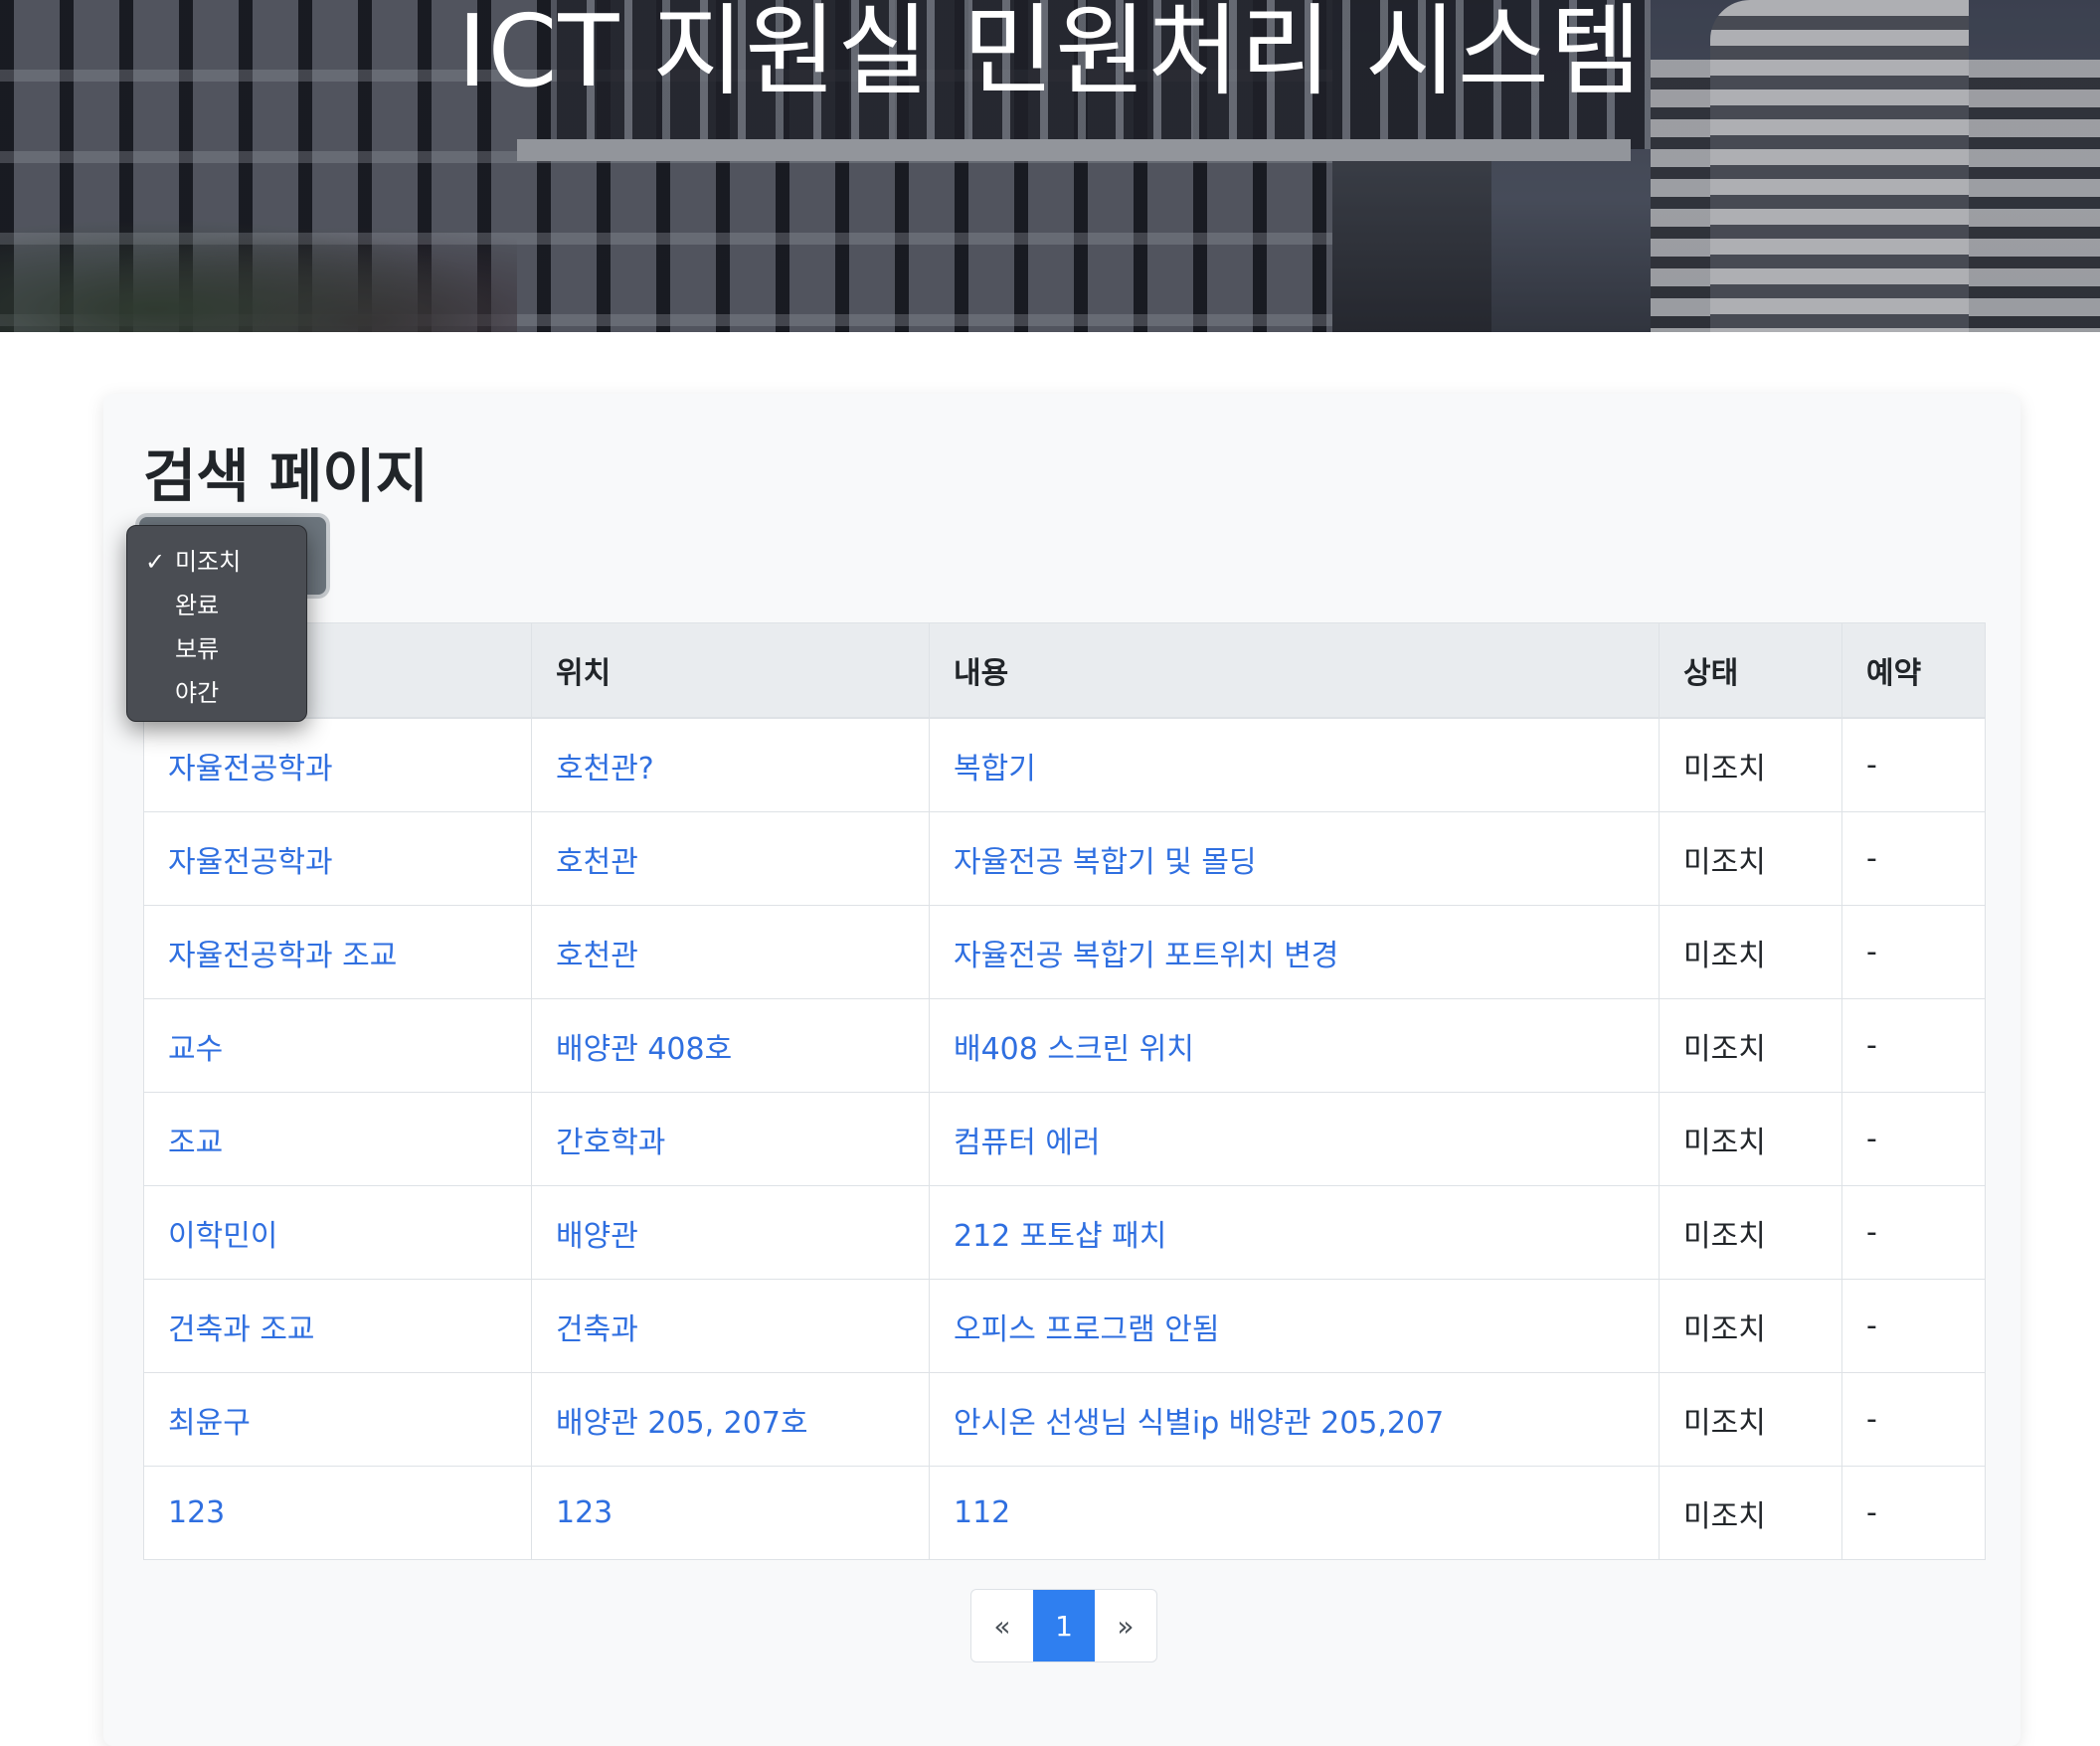  I want to click on cell-name: 자율전공학과 조교, so click(337, 952).